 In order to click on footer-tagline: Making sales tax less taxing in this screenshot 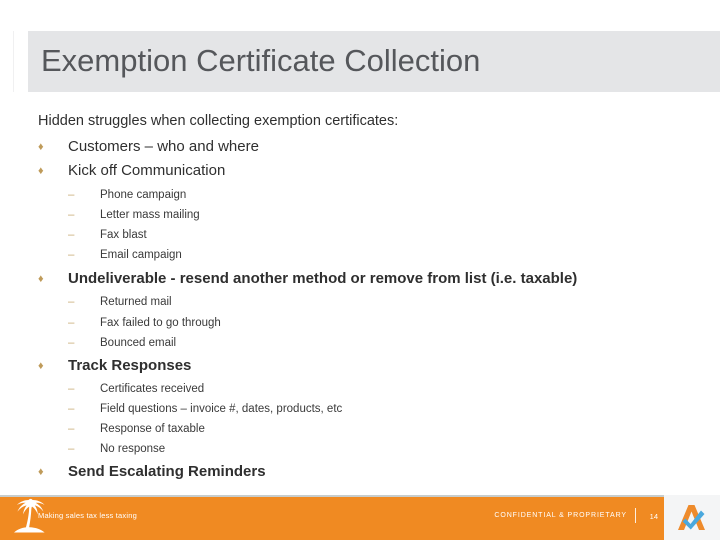, I will do `click(87, 515)`.